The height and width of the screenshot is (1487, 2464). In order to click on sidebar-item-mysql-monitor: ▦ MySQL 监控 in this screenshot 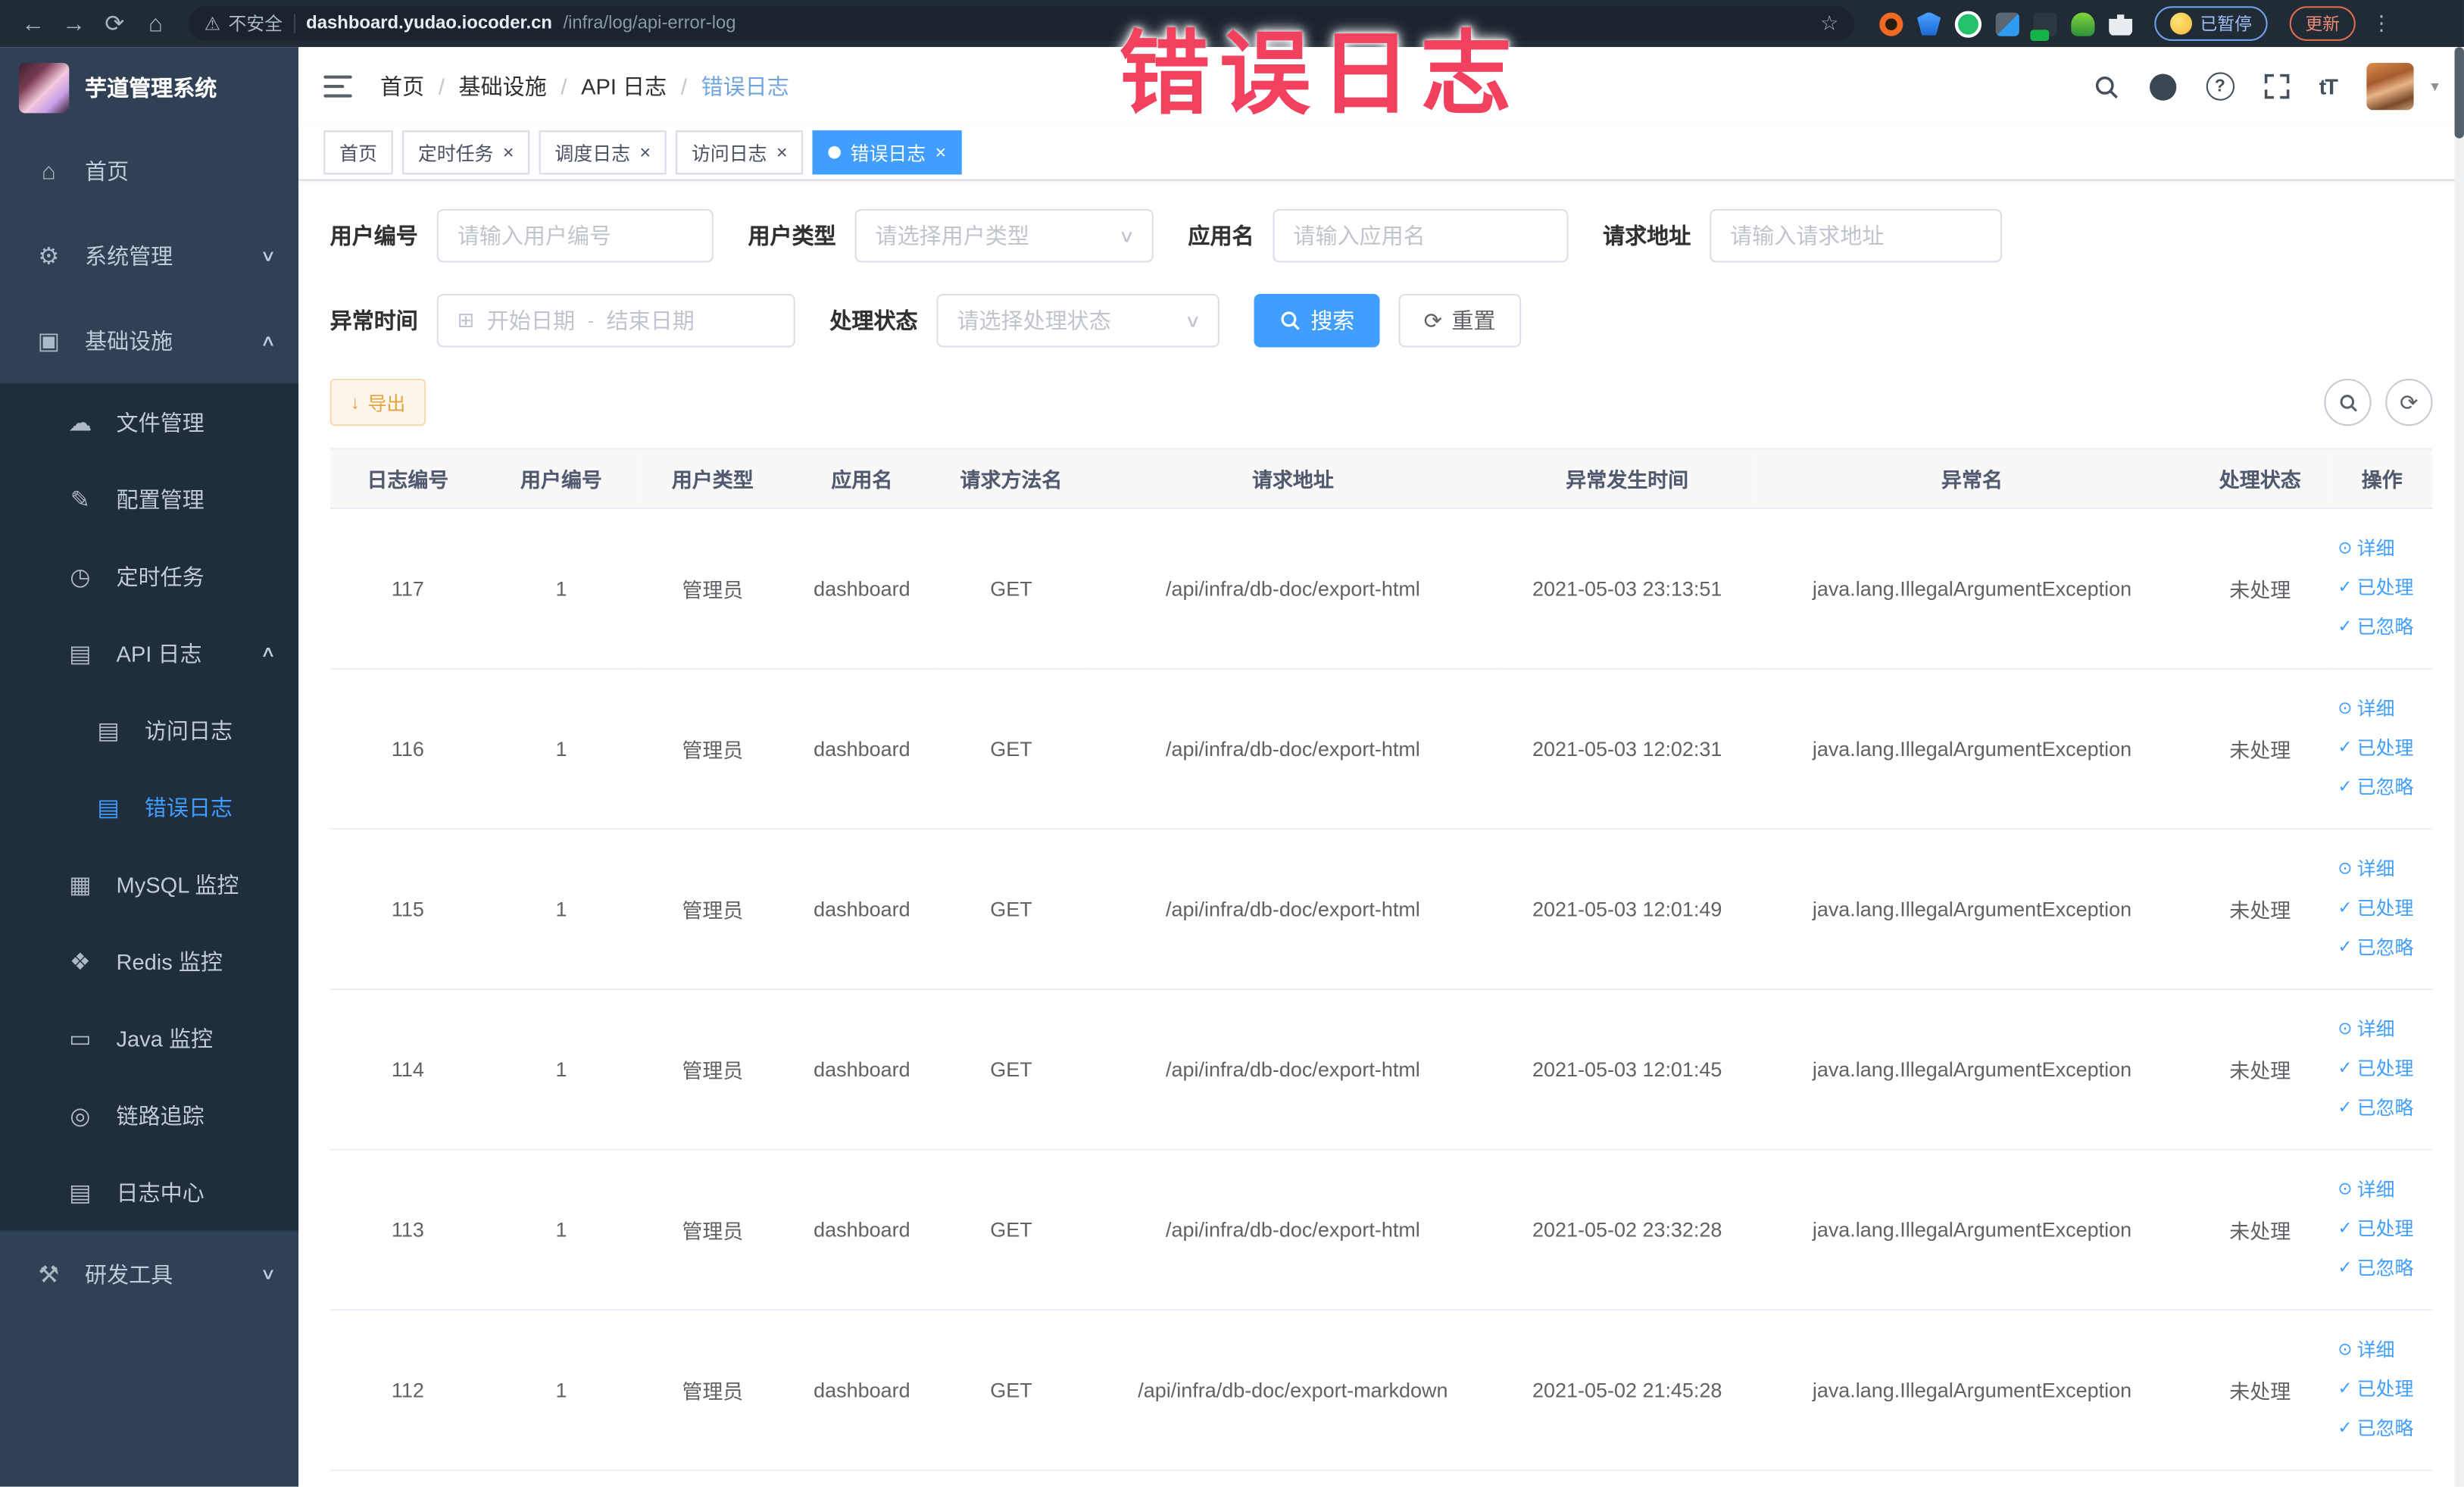, I will do `click(149, 884)`.